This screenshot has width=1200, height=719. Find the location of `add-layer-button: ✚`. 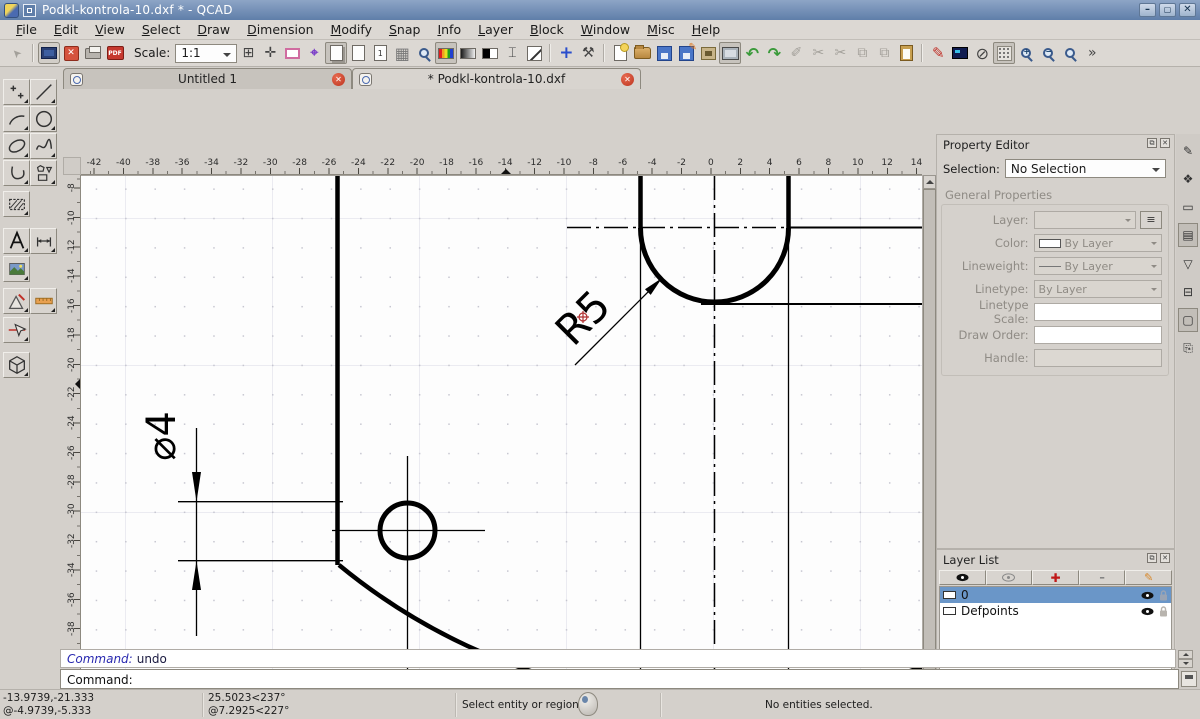

add-layer-button: ✚ is located at coordinates (1055, 577).